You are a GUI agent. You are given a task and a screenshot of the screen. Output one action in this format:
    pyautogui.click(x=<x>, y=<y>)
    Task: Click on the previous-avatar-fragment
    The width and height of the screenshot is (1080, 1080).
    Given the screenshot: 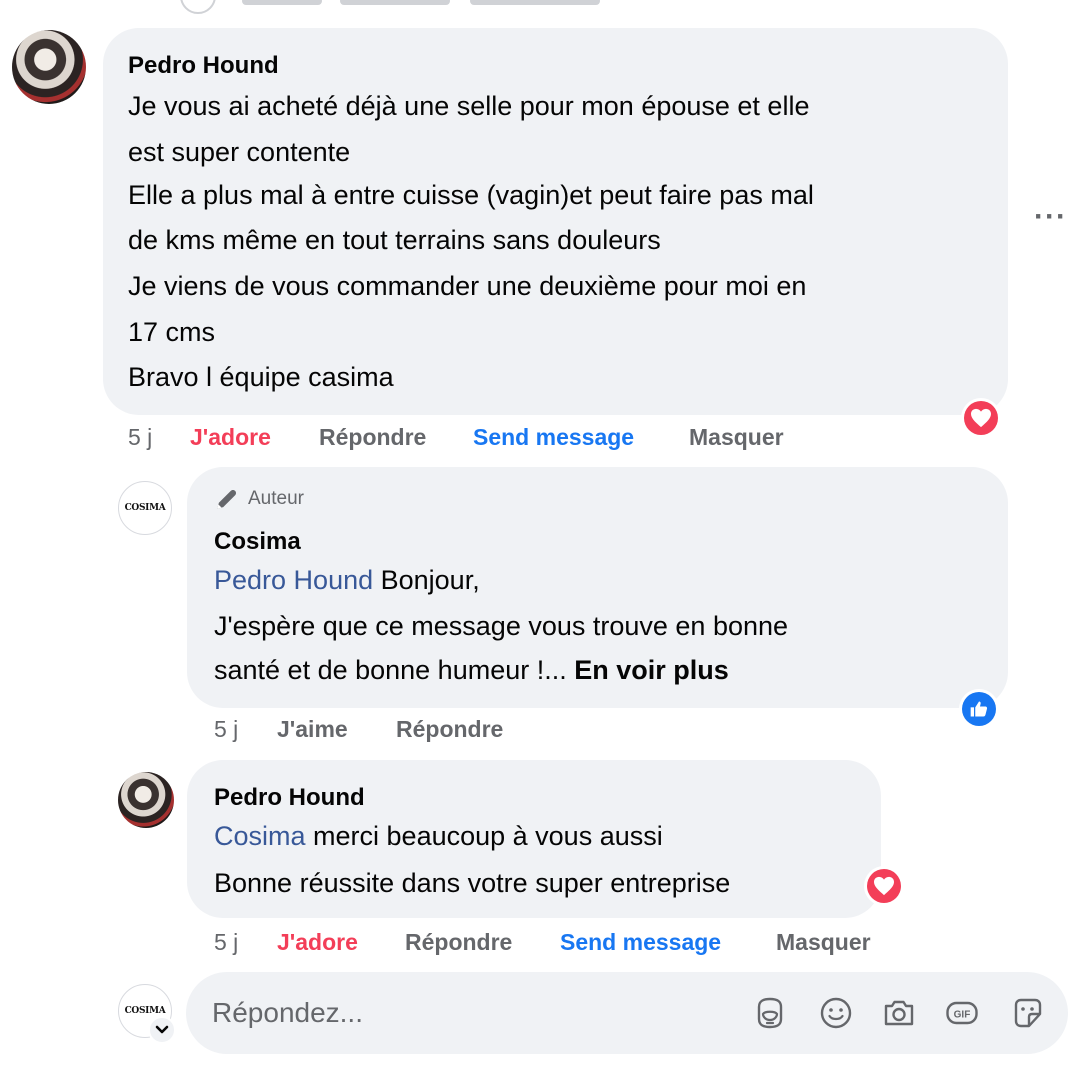 What is the action you would take?
    pyautogui.click(x=198, y=7)
    